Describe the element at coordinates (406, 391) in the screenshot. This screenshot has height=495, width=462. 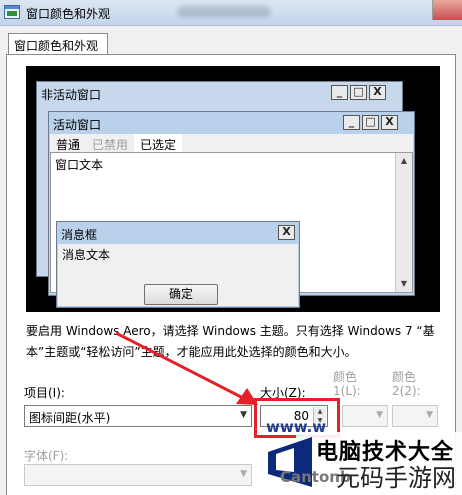
I see `color2-label-line2: 2(2):` at that location.